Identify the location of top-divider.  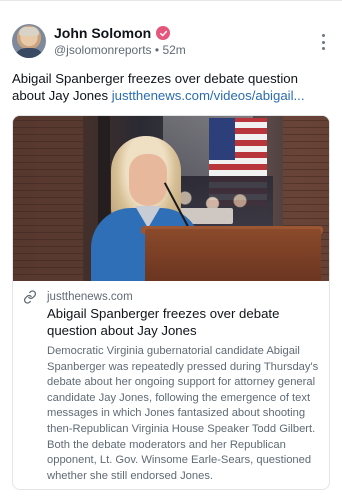
(171, 0).